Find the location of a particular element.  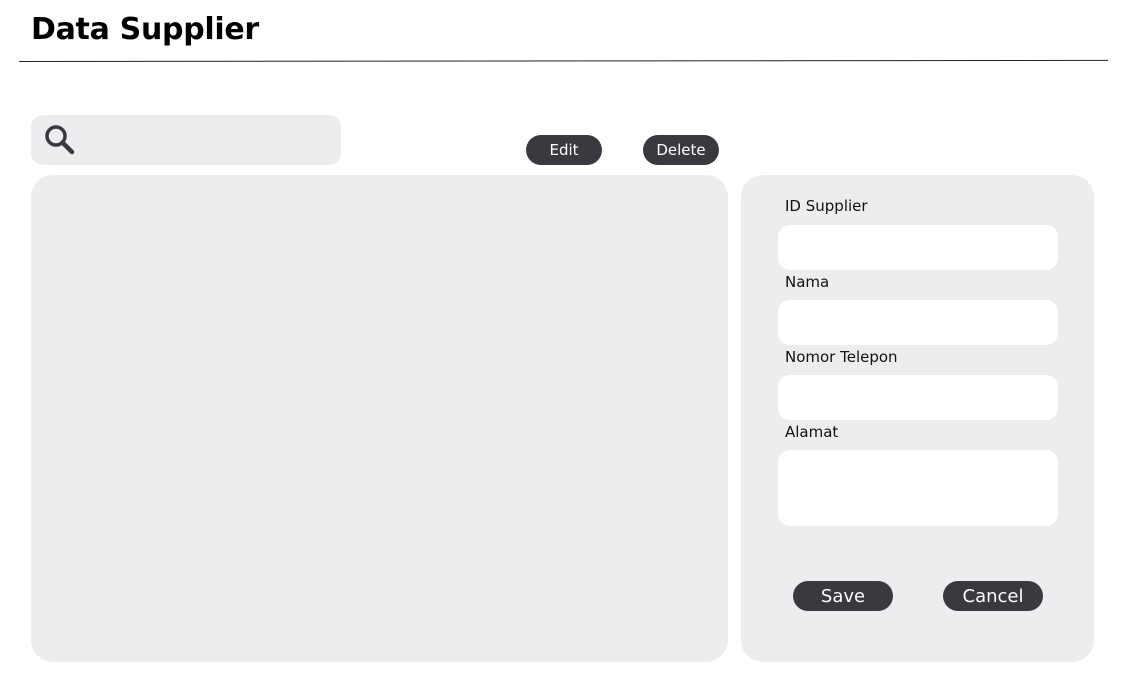

search-box is located at coordinates (186, 140).